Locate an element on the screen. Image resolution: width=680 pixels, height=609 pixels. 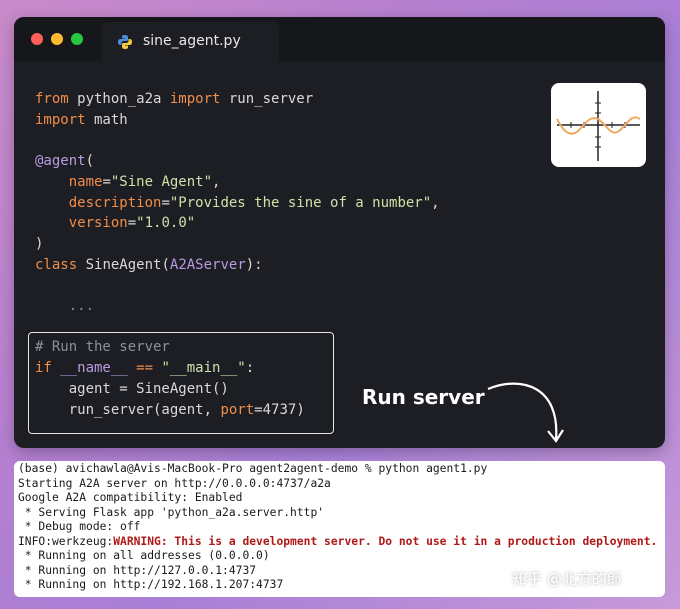
code-line-7: version="1.0.0" is located at coordinates (115, 223).